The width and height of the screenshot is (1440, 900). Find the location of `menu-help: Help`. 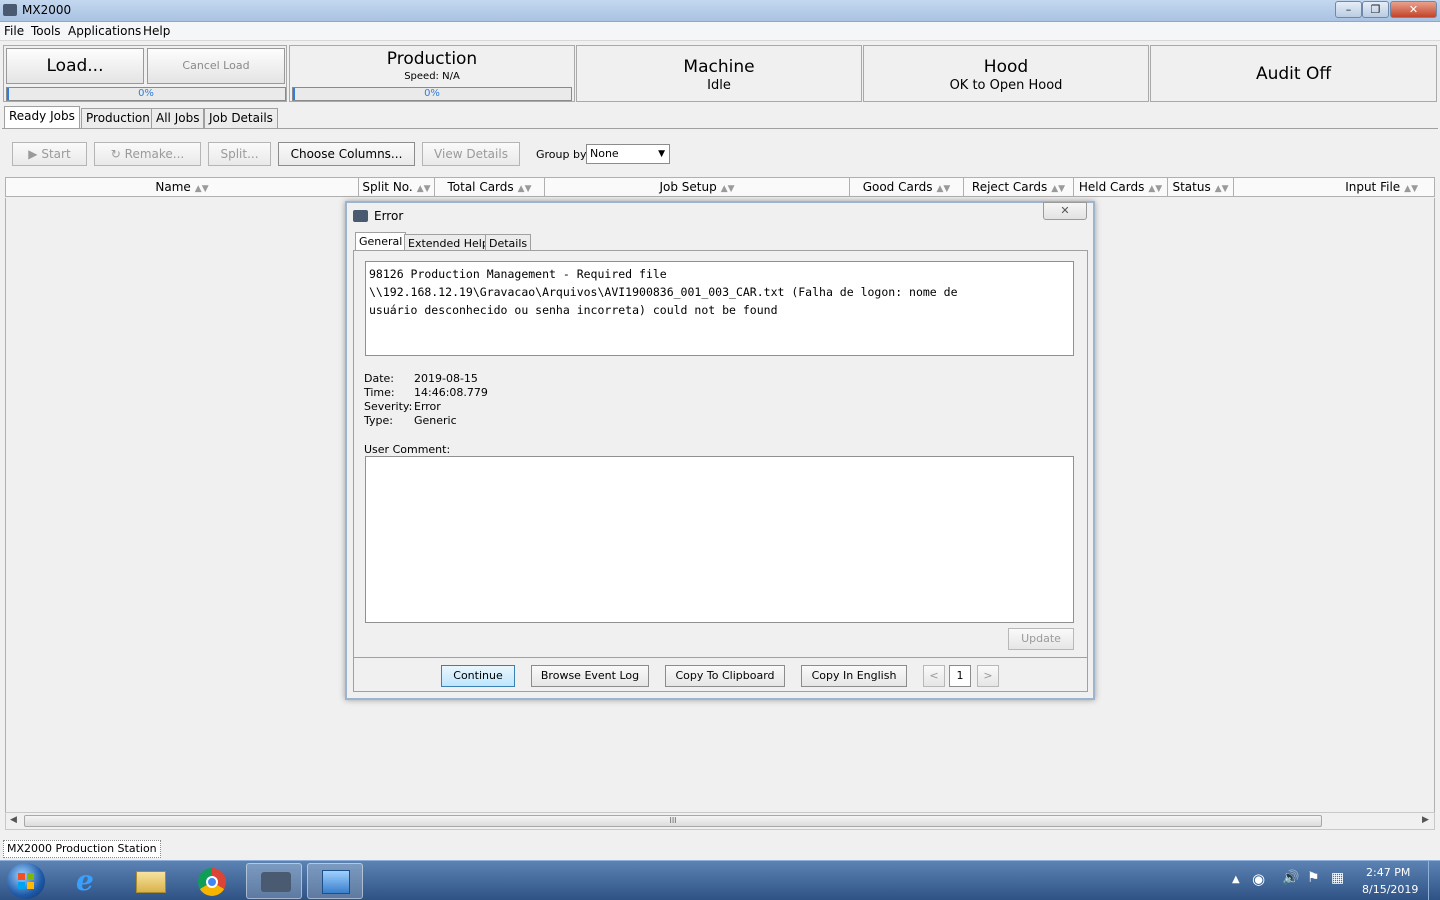

menu-help: Help is located at coordinates (156, 31).